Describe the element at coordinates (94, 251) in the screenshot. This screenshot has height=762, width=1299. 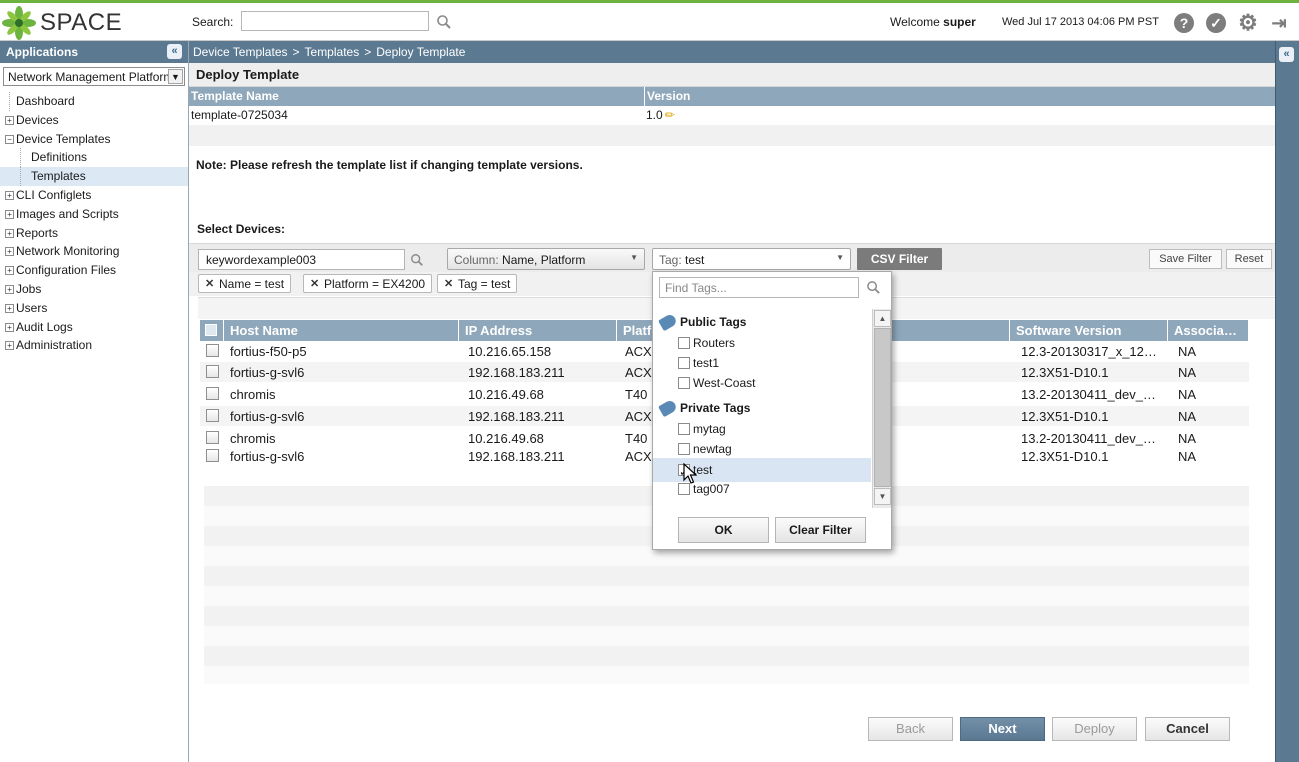
I see `nav-item-network-monitoring: + Network Monitoring` at that location.